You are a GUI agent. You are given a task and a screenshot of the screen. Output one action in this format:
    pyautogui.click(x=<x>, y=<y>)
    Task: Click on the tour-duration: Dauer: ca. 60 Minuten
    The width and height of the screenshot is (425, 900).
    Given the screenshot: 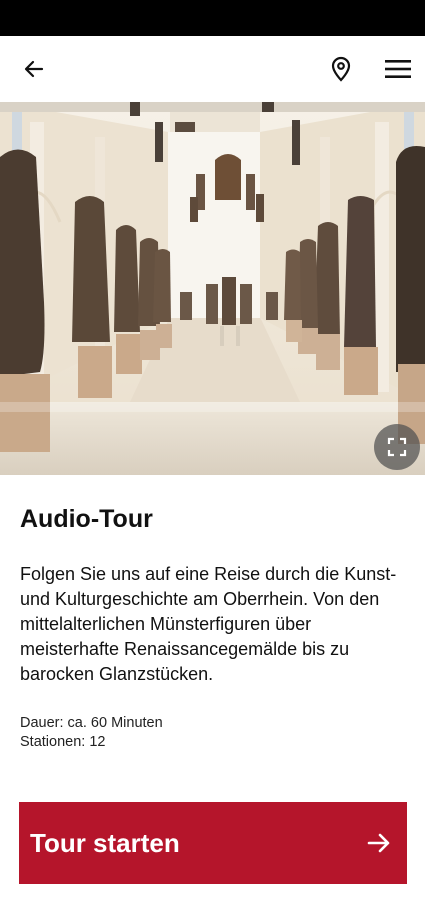 What is the action you would take?
    pyautogui.click(x=91, y=723)
    